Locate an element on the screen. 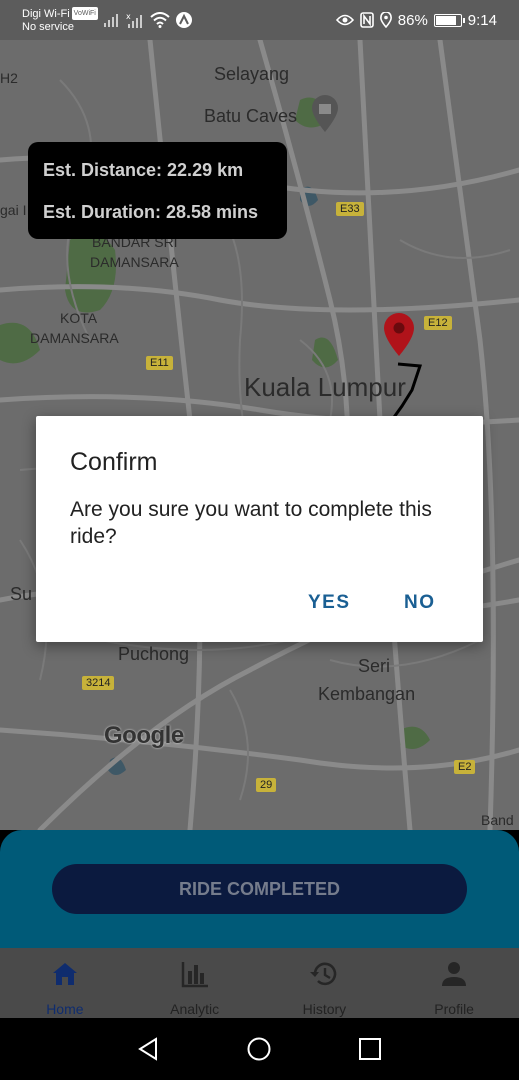 This screenshot has height=1080, width=519. carrier-name: Digi Wi-Fi is located at coordinates (46, 14).